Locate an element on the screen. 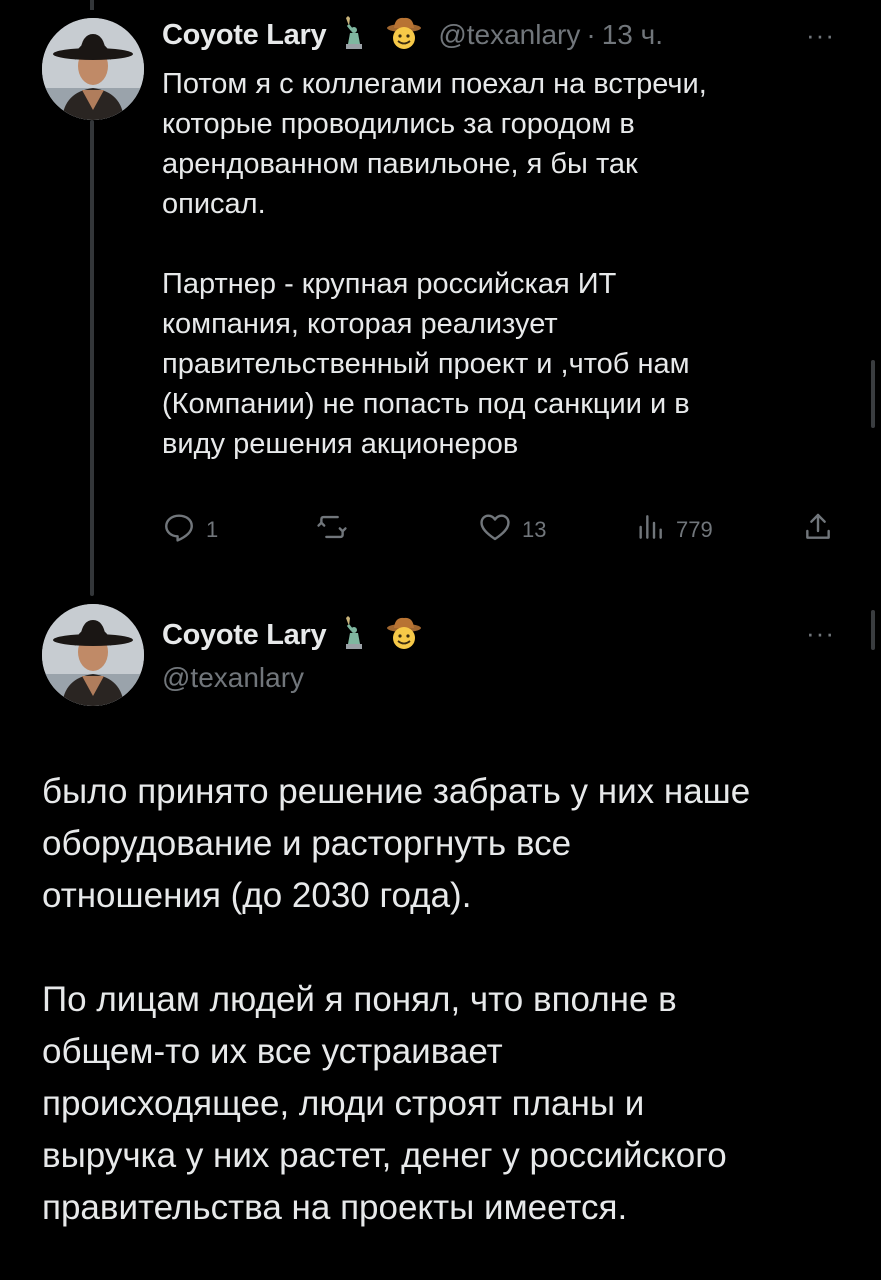 This screenshot has height=1280, width=881. views-count: 779 is located at coordinates (694, 529).